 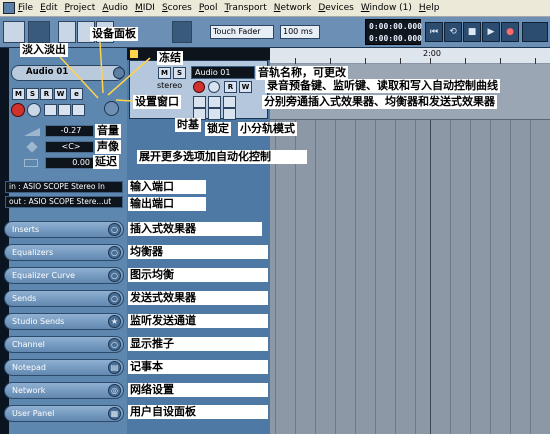 What do you see at coordinates (214, 87) in the screenshot?
I see `track-monitor-button` at bounding box center [214, 87].